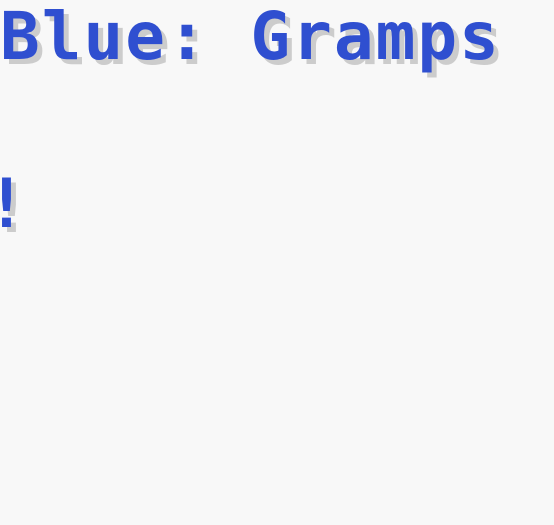 The width and height of the screenshot is (554, 525). I want to click on dialogue-second-line: !, so click(14, 205).